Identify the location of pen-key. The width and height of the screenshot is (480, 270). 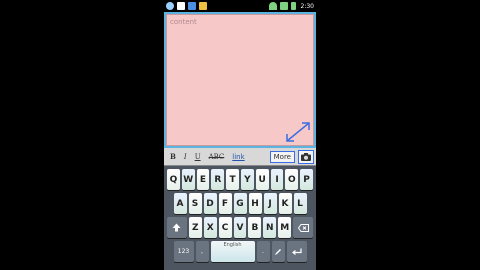
(278, 251).